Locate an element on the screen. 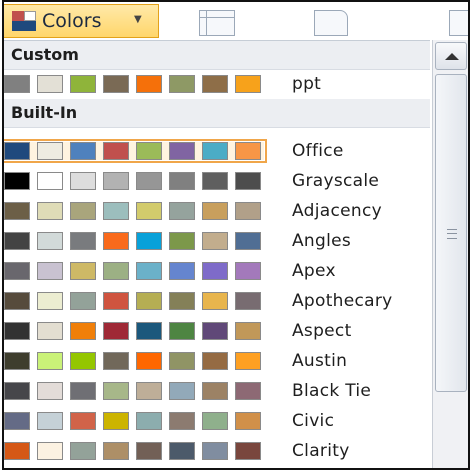 The height and width of the screenshot is (472, 472). scroll-up-arrow-icon is located at coordinates (451, 56).